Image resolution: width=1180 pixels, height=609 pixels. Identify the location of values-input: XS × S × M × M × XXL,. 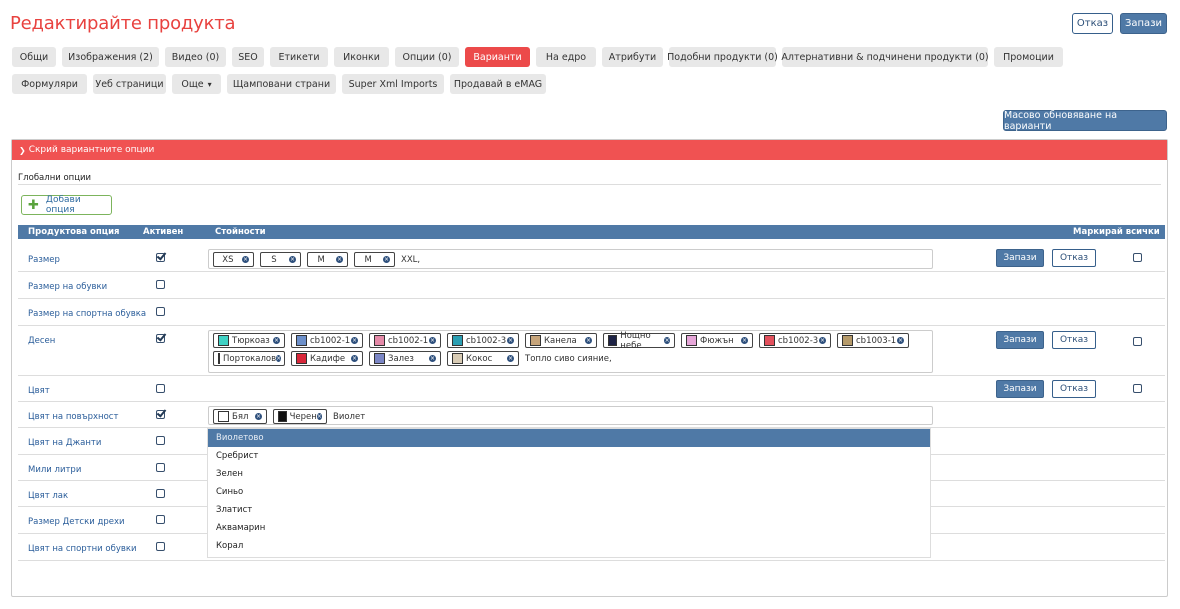
(570, 259).